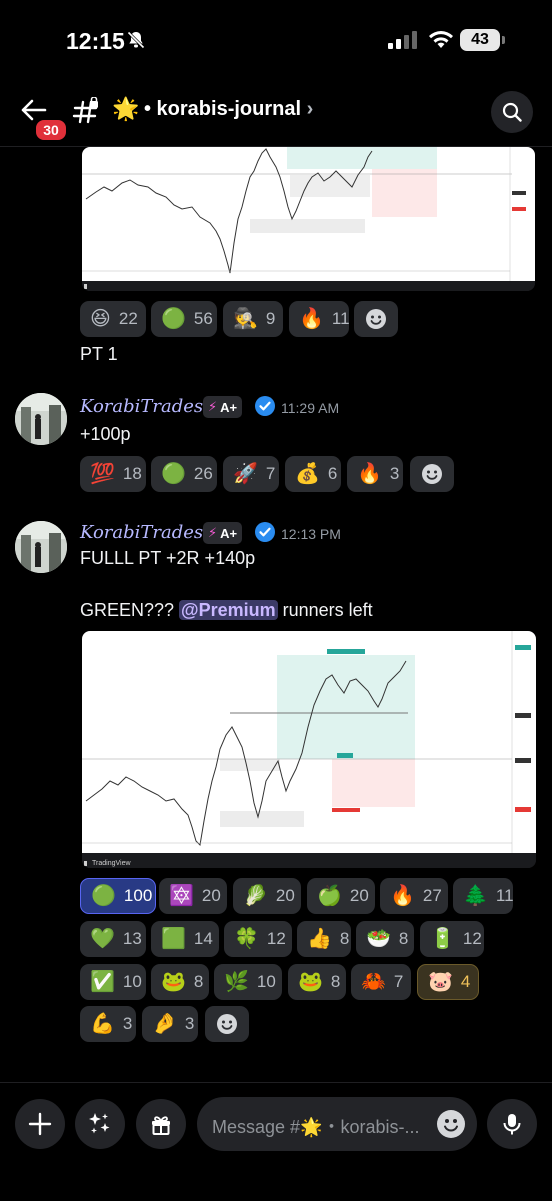 The height and width of the screenshot is (1201, 552). What do you see at coordinates (319, 319) in the screenshot?
I see `reaction-pill: 🔥 11` at bounding box center [319, 319].